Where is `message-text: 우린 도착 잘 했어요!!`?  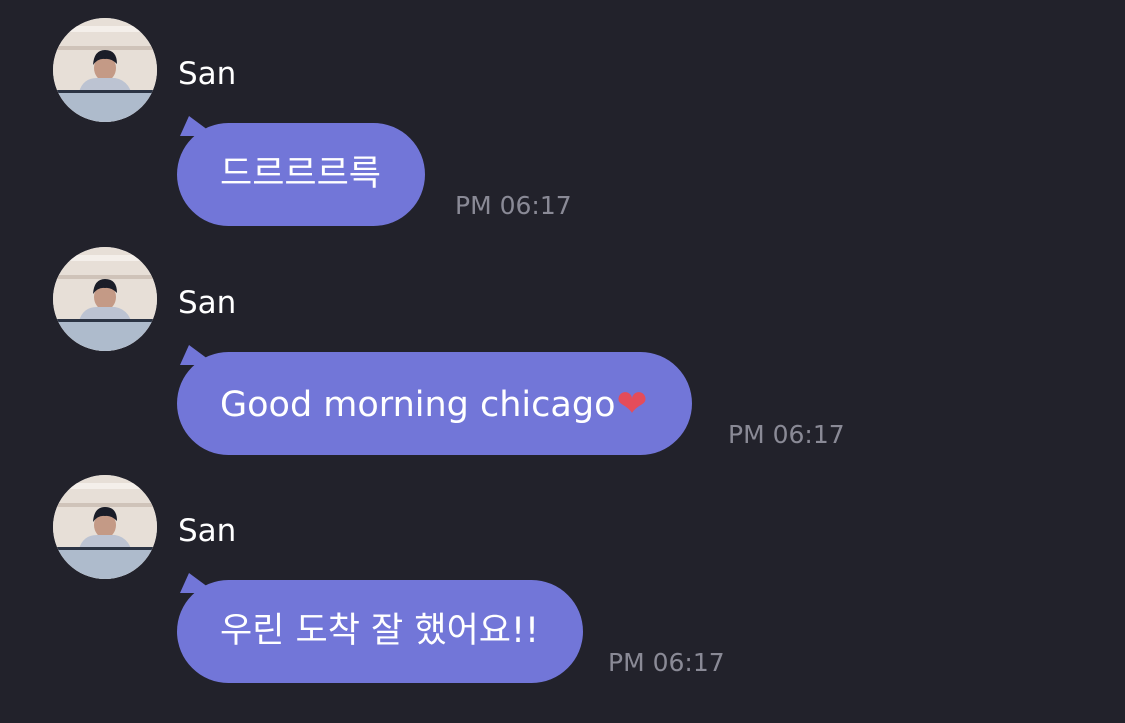
message-text: 우린 도착 잘 했어요!! is located at coordinates (380, 631).